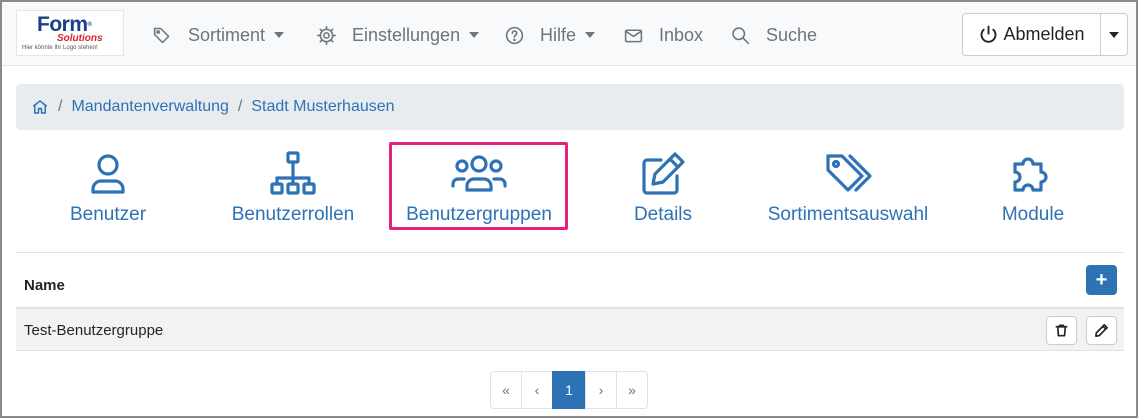 This screenshot has height=418, width=1138. I want to click on power-icon, so click(989, 34).